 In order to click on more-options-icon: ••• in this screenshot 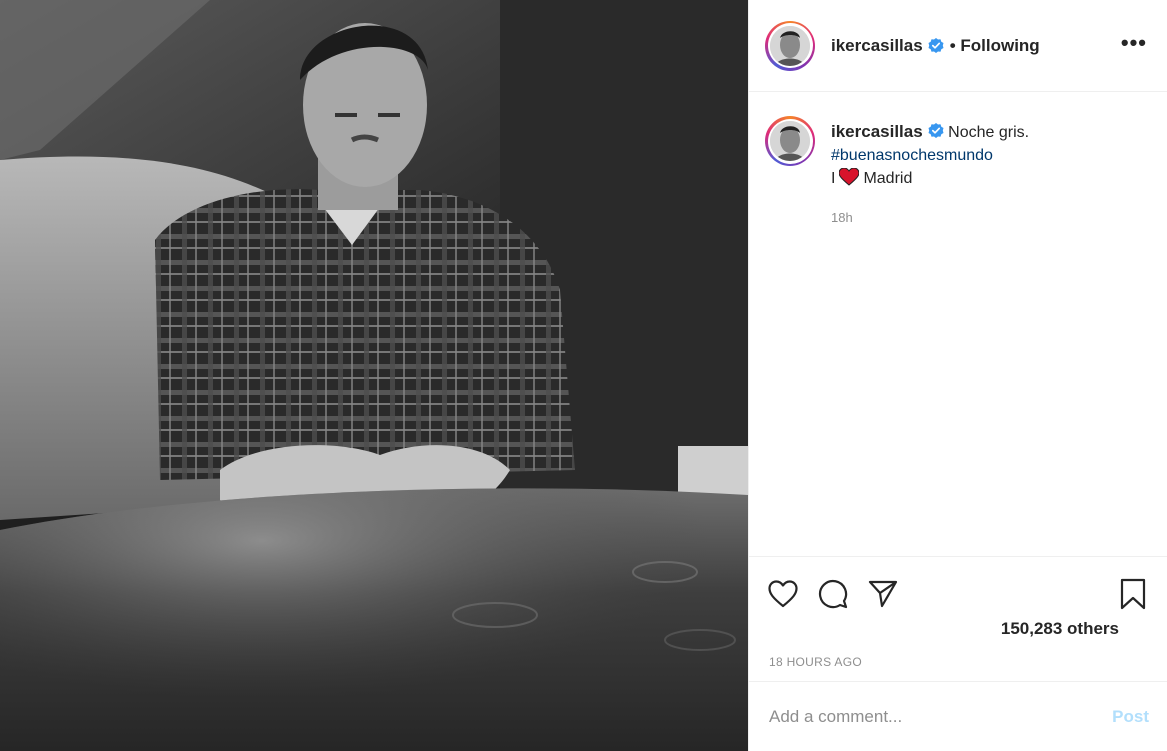, I will do `click(1134, 46)`.